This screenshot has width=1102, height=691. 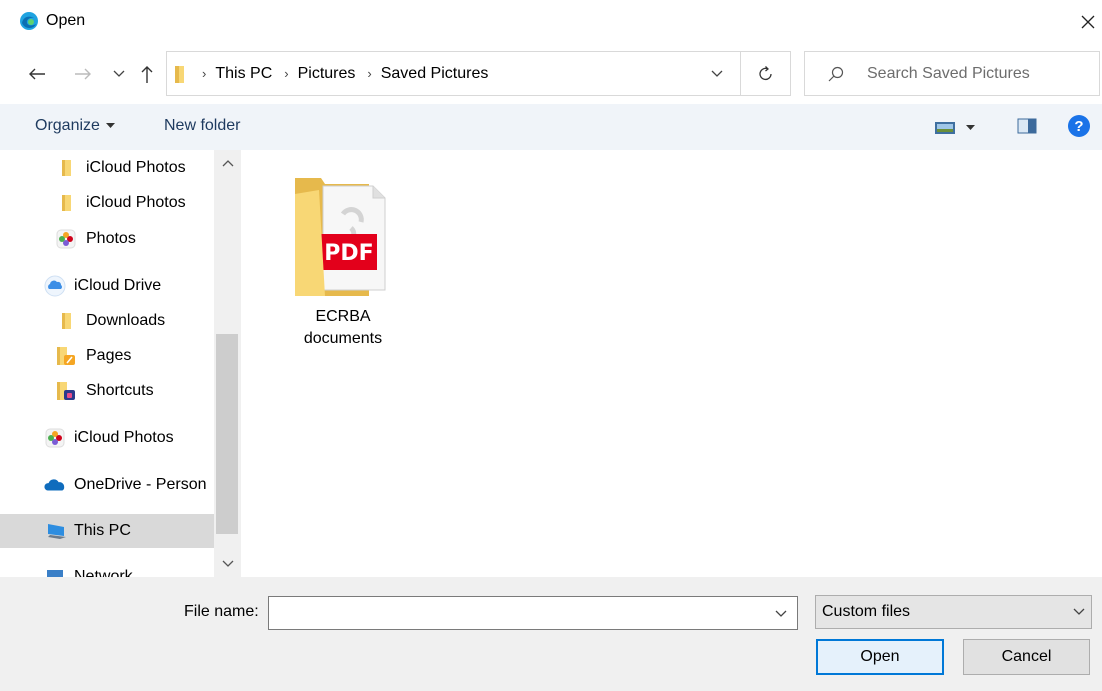 I want to click on folder-name-line-2: documents, so click(x=343, y=338).